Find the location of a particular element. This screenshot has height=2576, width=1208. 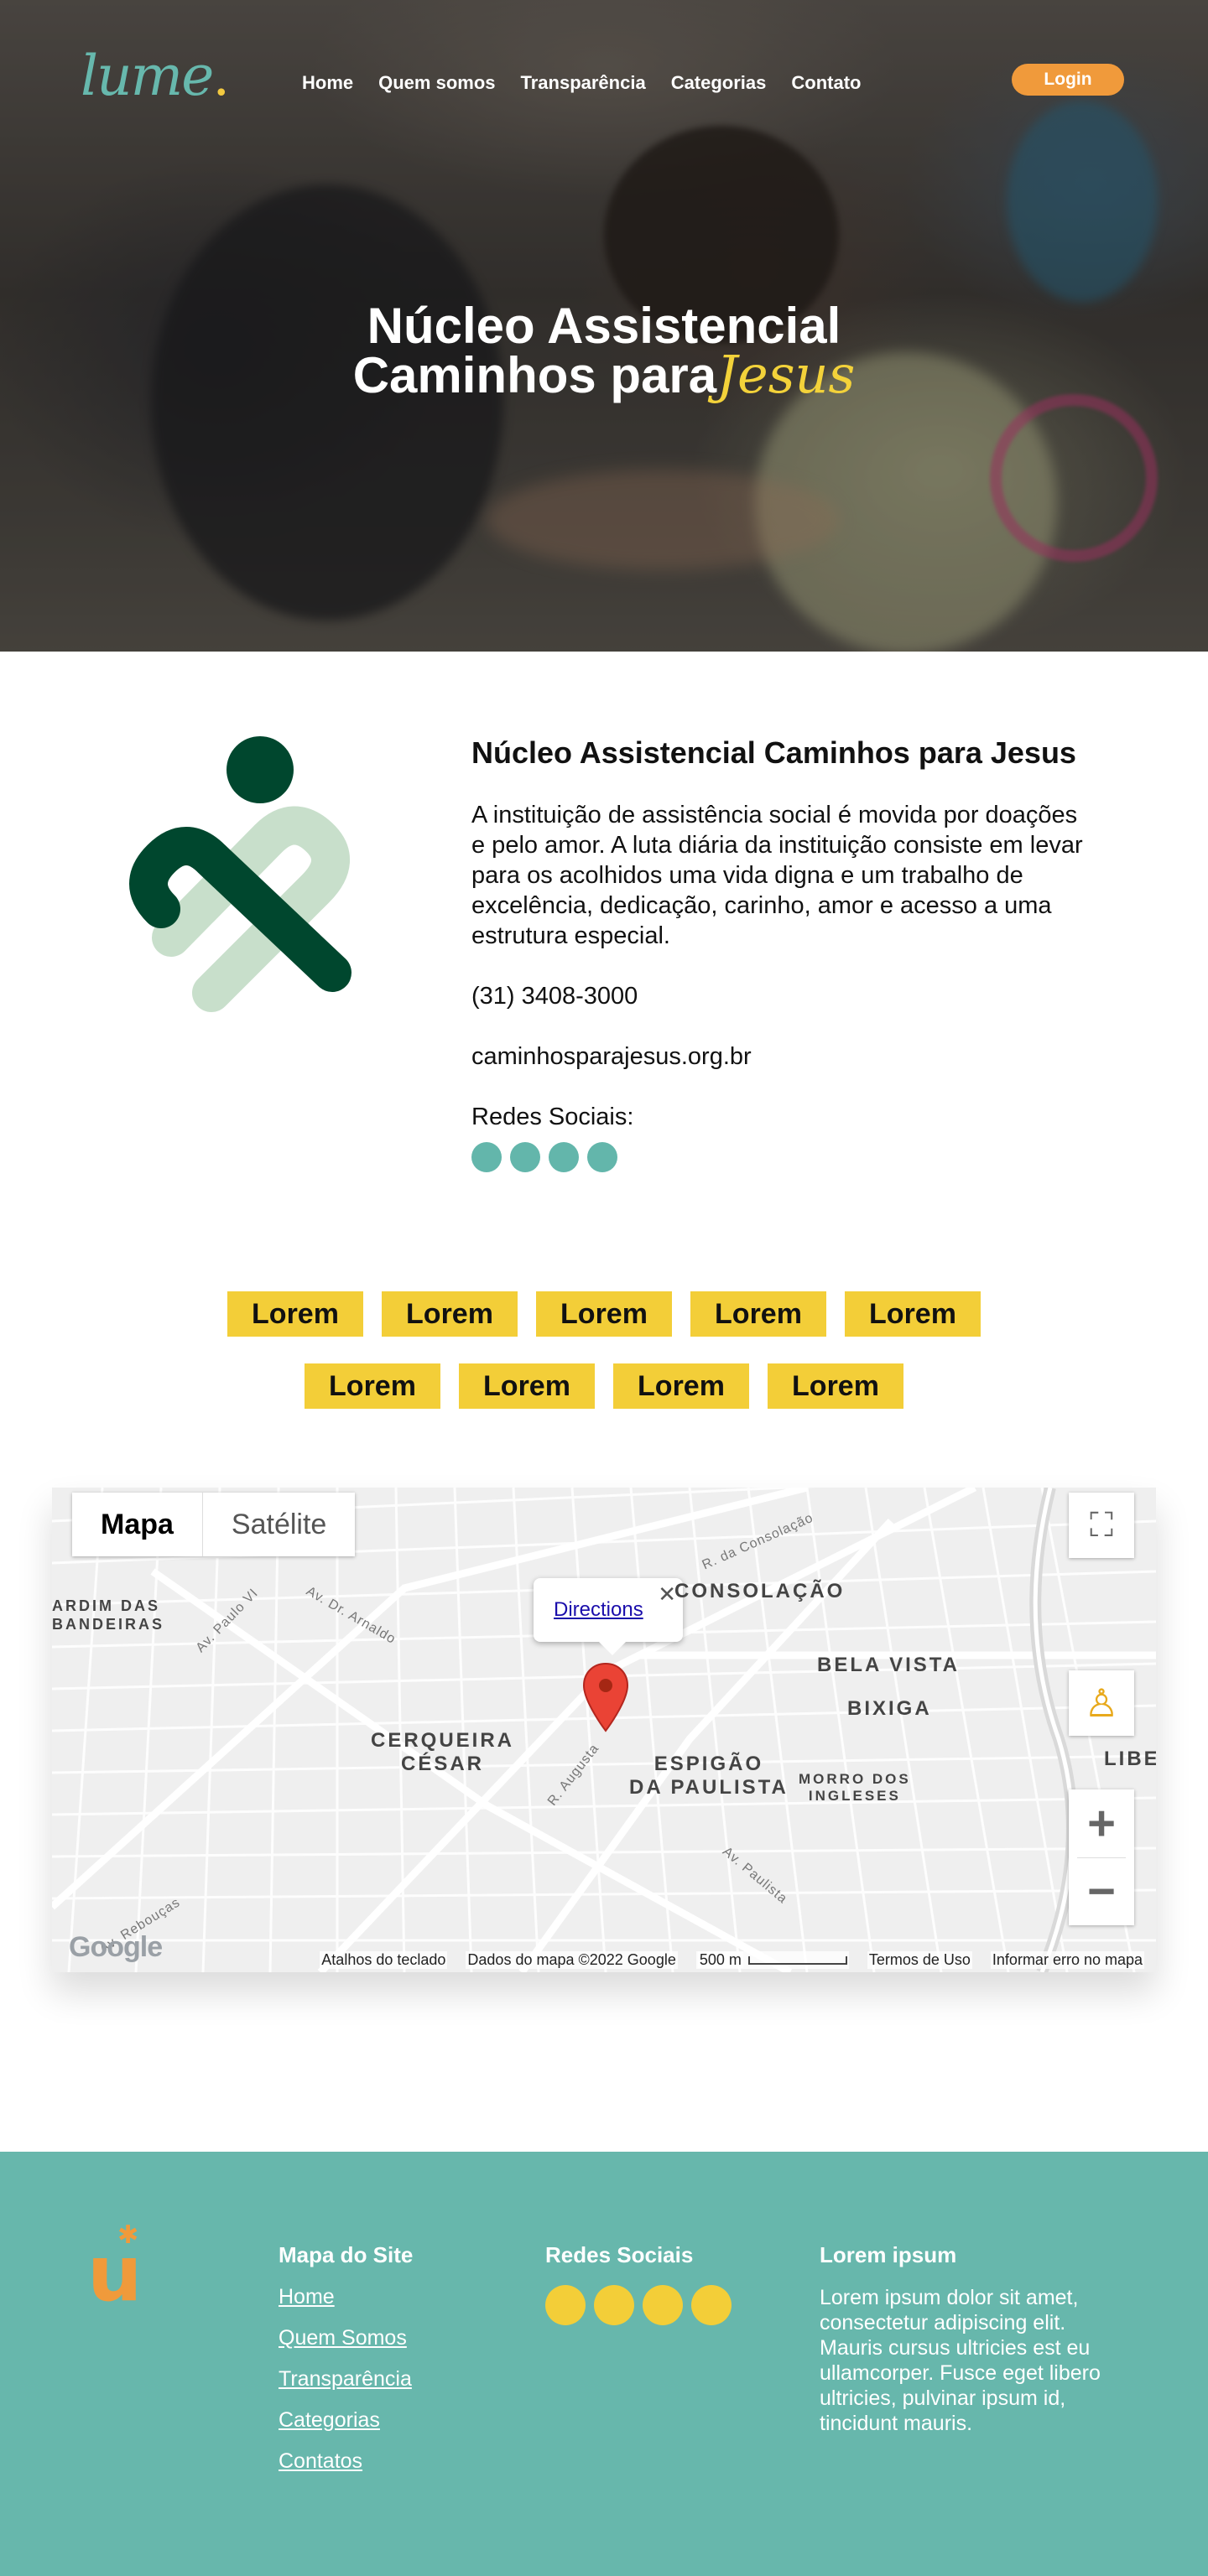

hero-title: Núcleo Assistencial Caminhos paraJesus is located at coordinates (604, 352).